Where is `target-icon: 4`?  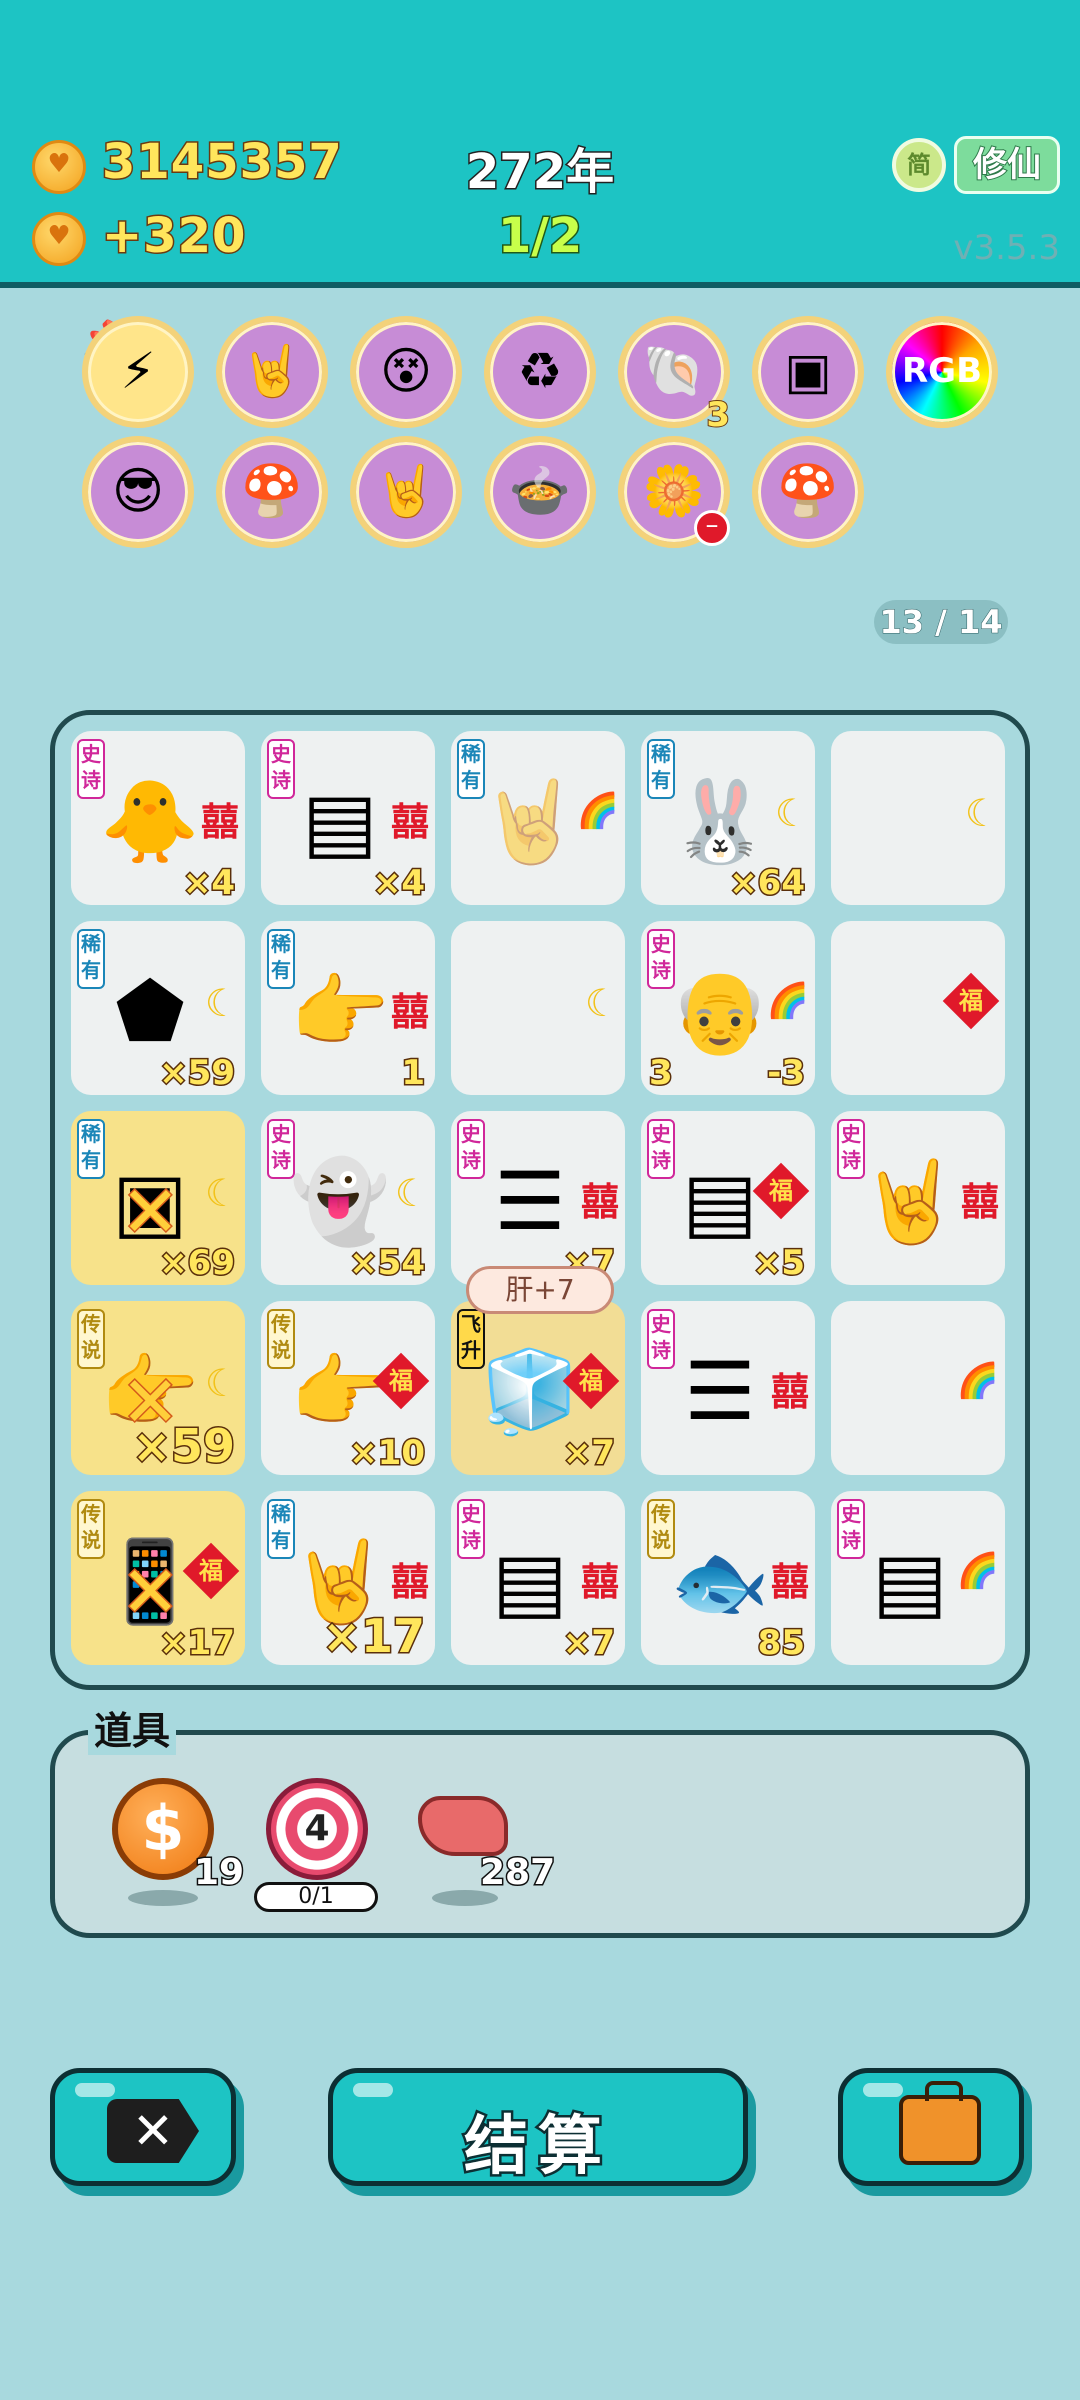 target-icon: 4 is located at coordinates (317, 1829).